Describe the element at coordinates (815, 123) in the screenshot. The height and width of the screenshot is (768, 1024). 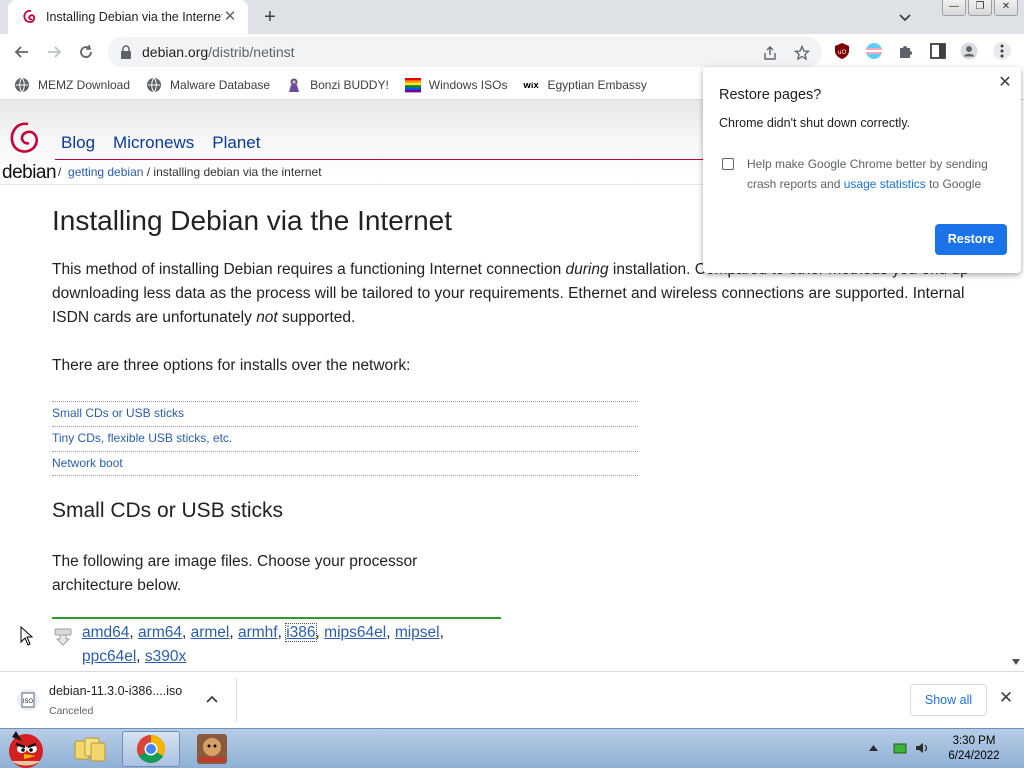
I see `dialog-message: Chrome didn't shut down correctly.` at that location.